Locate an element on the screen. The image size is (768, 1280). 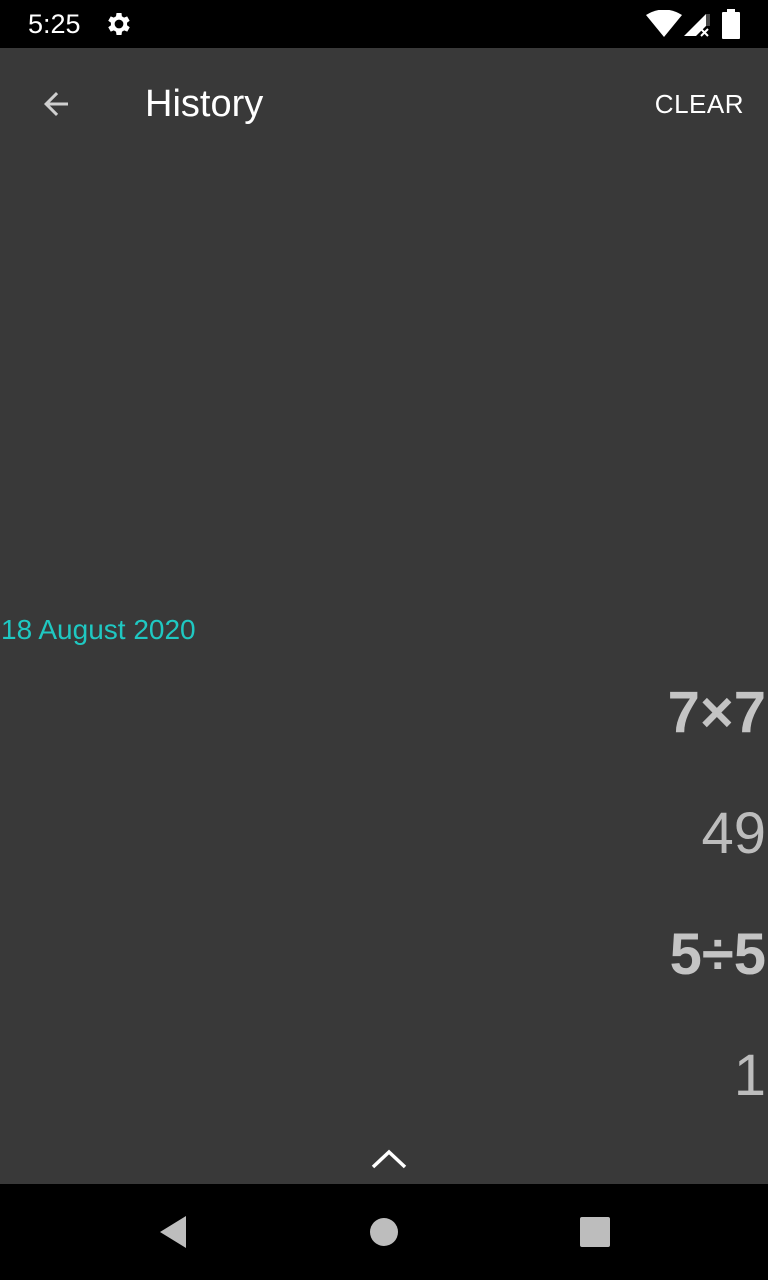
history-result: 49 is located at coordinates (733, 834).